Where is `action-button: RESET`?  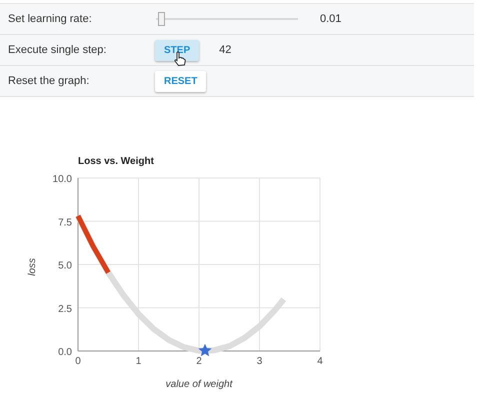 action-button: RESET is located at coordinates (180, 81).